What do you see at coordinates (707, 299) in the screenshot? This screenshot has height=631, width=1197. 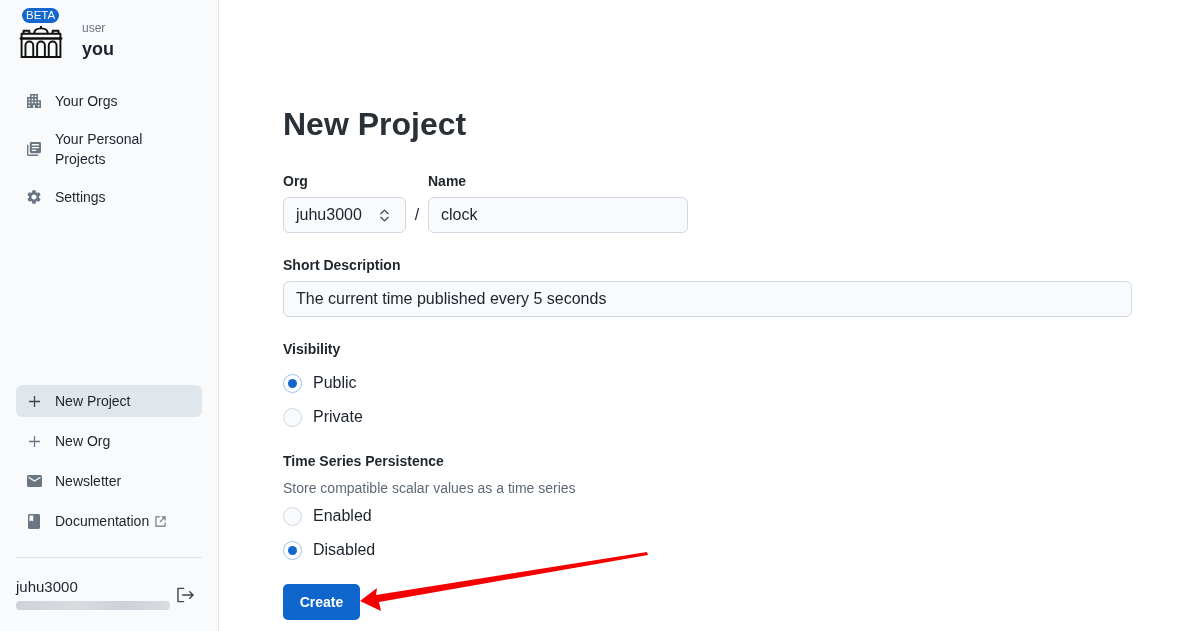 I see `description-input: The current time published every 5 seconds` at bounding box center [707, 299].